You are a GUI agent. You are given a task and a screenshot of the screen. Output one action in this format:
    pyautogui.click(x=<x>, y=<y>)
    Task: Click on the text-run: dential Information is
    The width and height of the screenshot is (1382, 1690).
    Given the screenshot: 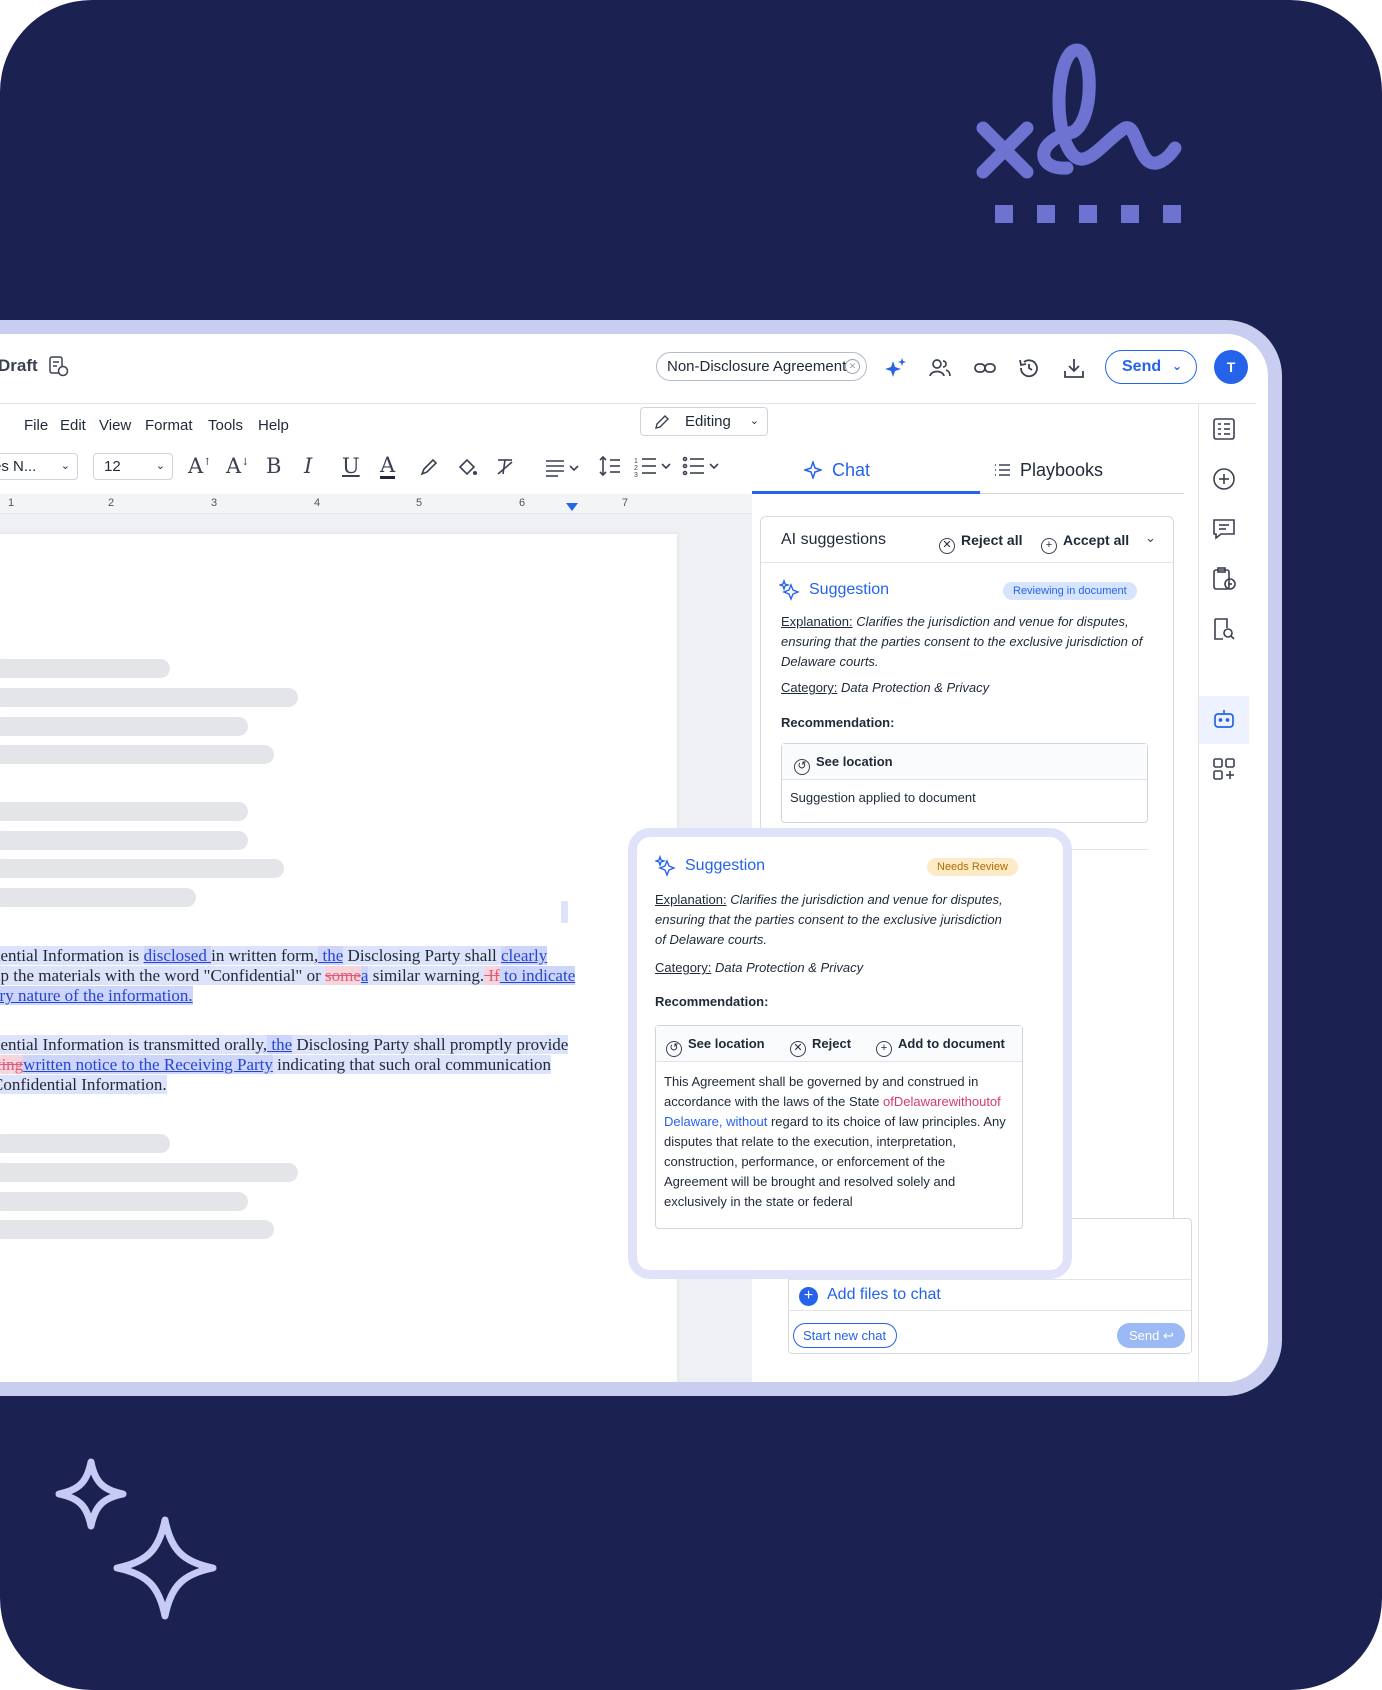 What is the action you would take?
    pyautogui.click(x=72, y=955)
    